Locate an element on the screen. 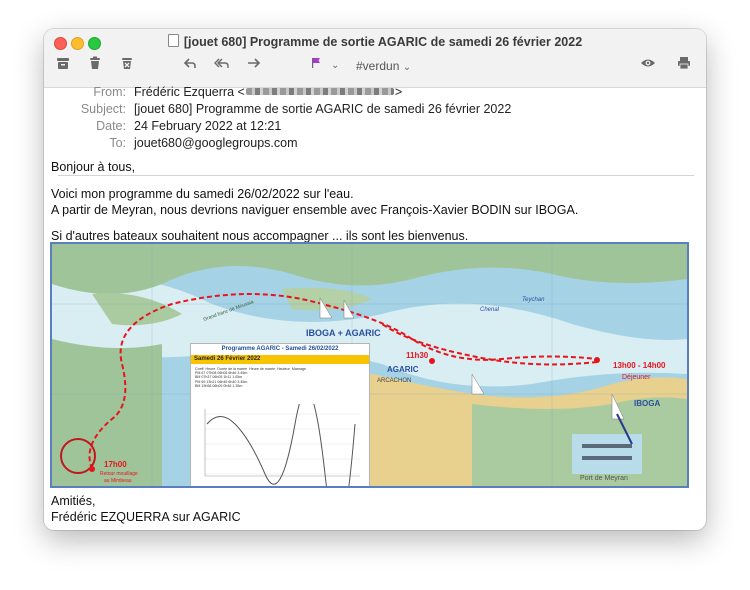 The width and height of the screenshot is (750, 590). tide-cell: 19h58 is located at coordinates (206, 385).